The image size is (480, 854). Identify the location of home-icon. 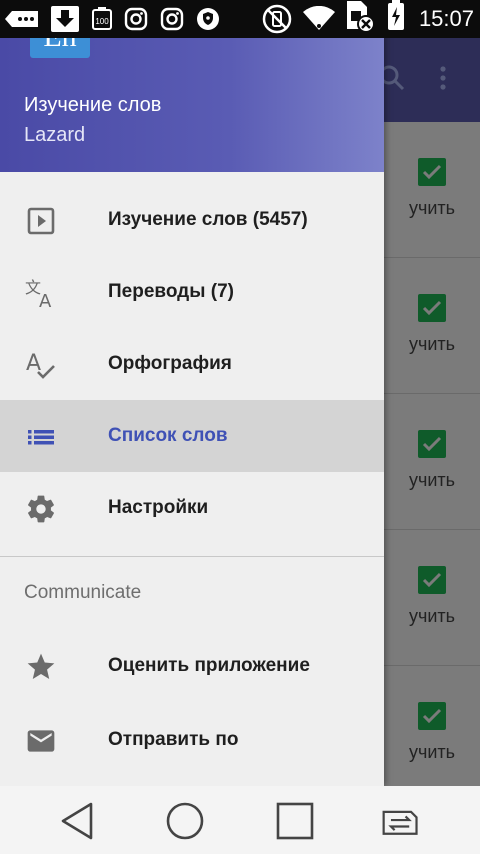
(185, 821).